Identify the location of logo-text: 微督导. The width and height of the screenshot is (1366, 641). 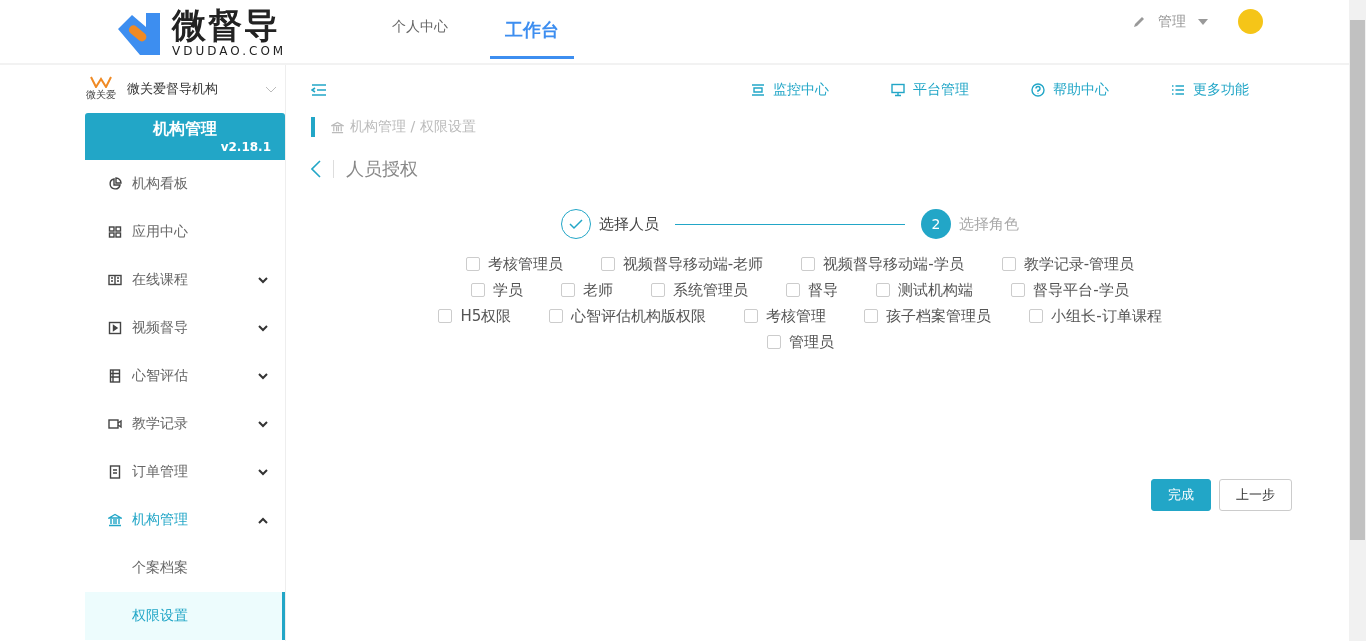
(226, 24).